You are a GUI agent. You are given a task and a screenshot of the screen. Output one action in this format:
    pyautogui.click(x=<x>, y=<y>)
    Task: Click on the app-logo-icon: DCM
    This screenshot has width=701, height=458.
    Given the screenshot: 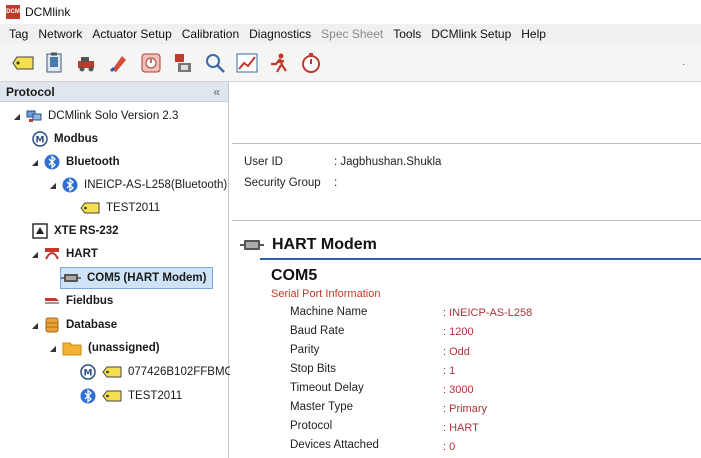 What is the action you would take?
    pyautogui.click(x=13, y=12)
    